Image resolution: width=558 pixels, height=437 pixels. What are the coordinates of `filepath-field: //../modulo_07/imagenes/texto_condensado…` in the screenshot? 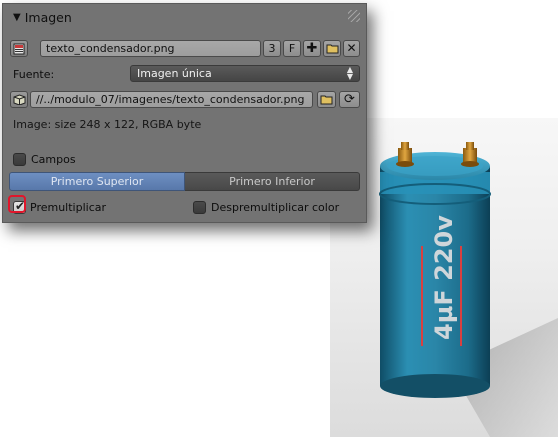 It's located at (171, 99).